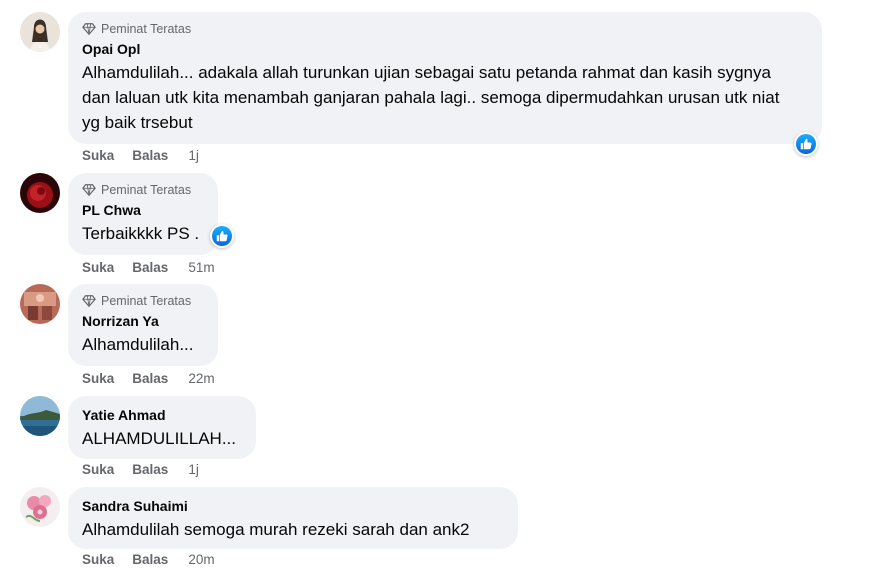 The height and width of the screenshot is (570, 875). Describe the element at coordinates (201, 267) in the screenshot. I see `timestamp: 51m` at that location.